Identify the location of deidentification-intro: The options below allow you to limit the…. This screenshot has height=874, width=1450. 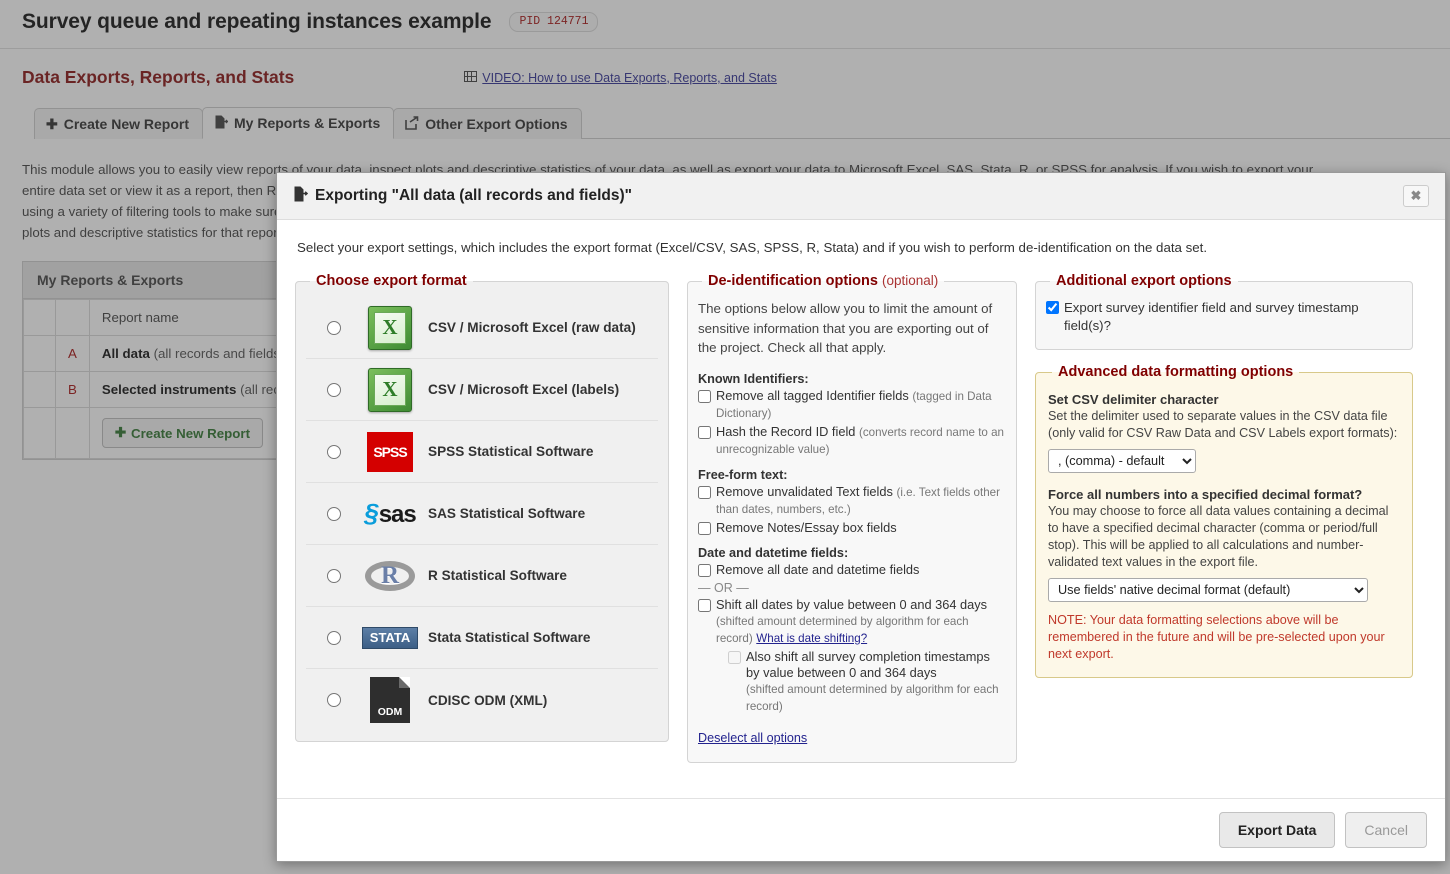
(845, 328).